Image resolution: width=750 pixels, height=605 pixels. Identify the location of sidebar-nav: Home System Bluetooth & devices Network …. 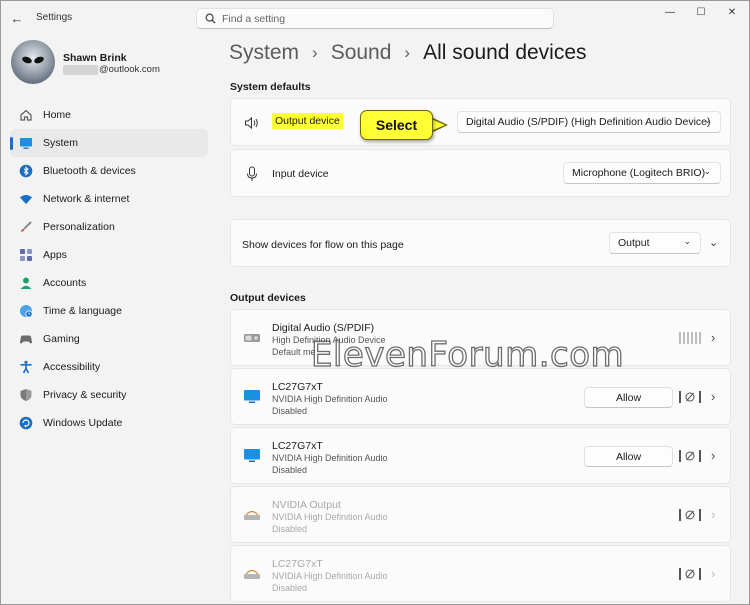
(109, 269).